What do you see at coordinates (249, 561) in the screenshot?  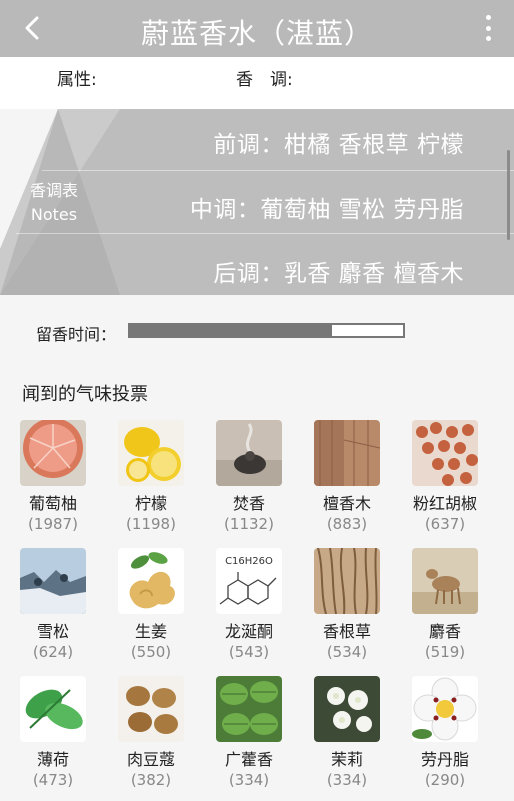 I see `chemical-formula-label: C16H26O` at bounding box center [249, 561].